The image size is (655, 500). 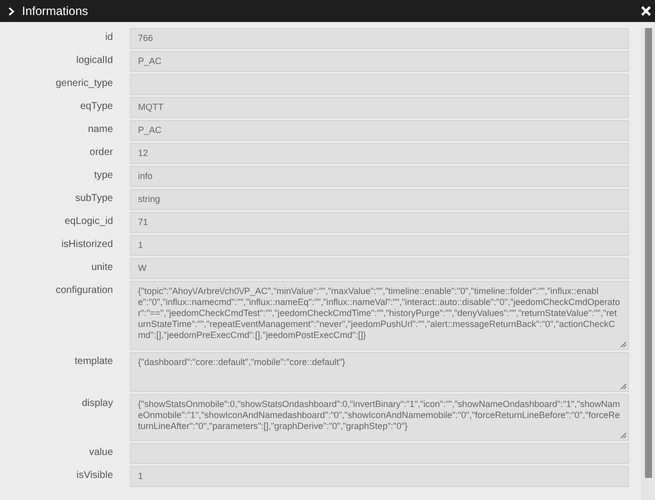 I want to click on window-title: Informations, so click(x=56, y=11).